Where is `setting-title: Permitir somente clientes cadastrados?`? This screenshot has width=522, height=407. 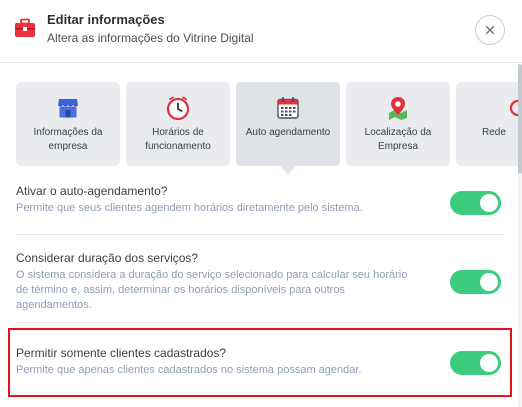 setting-title: Permitir somente clientes cadastrados? is located at coordinates (121, 353).